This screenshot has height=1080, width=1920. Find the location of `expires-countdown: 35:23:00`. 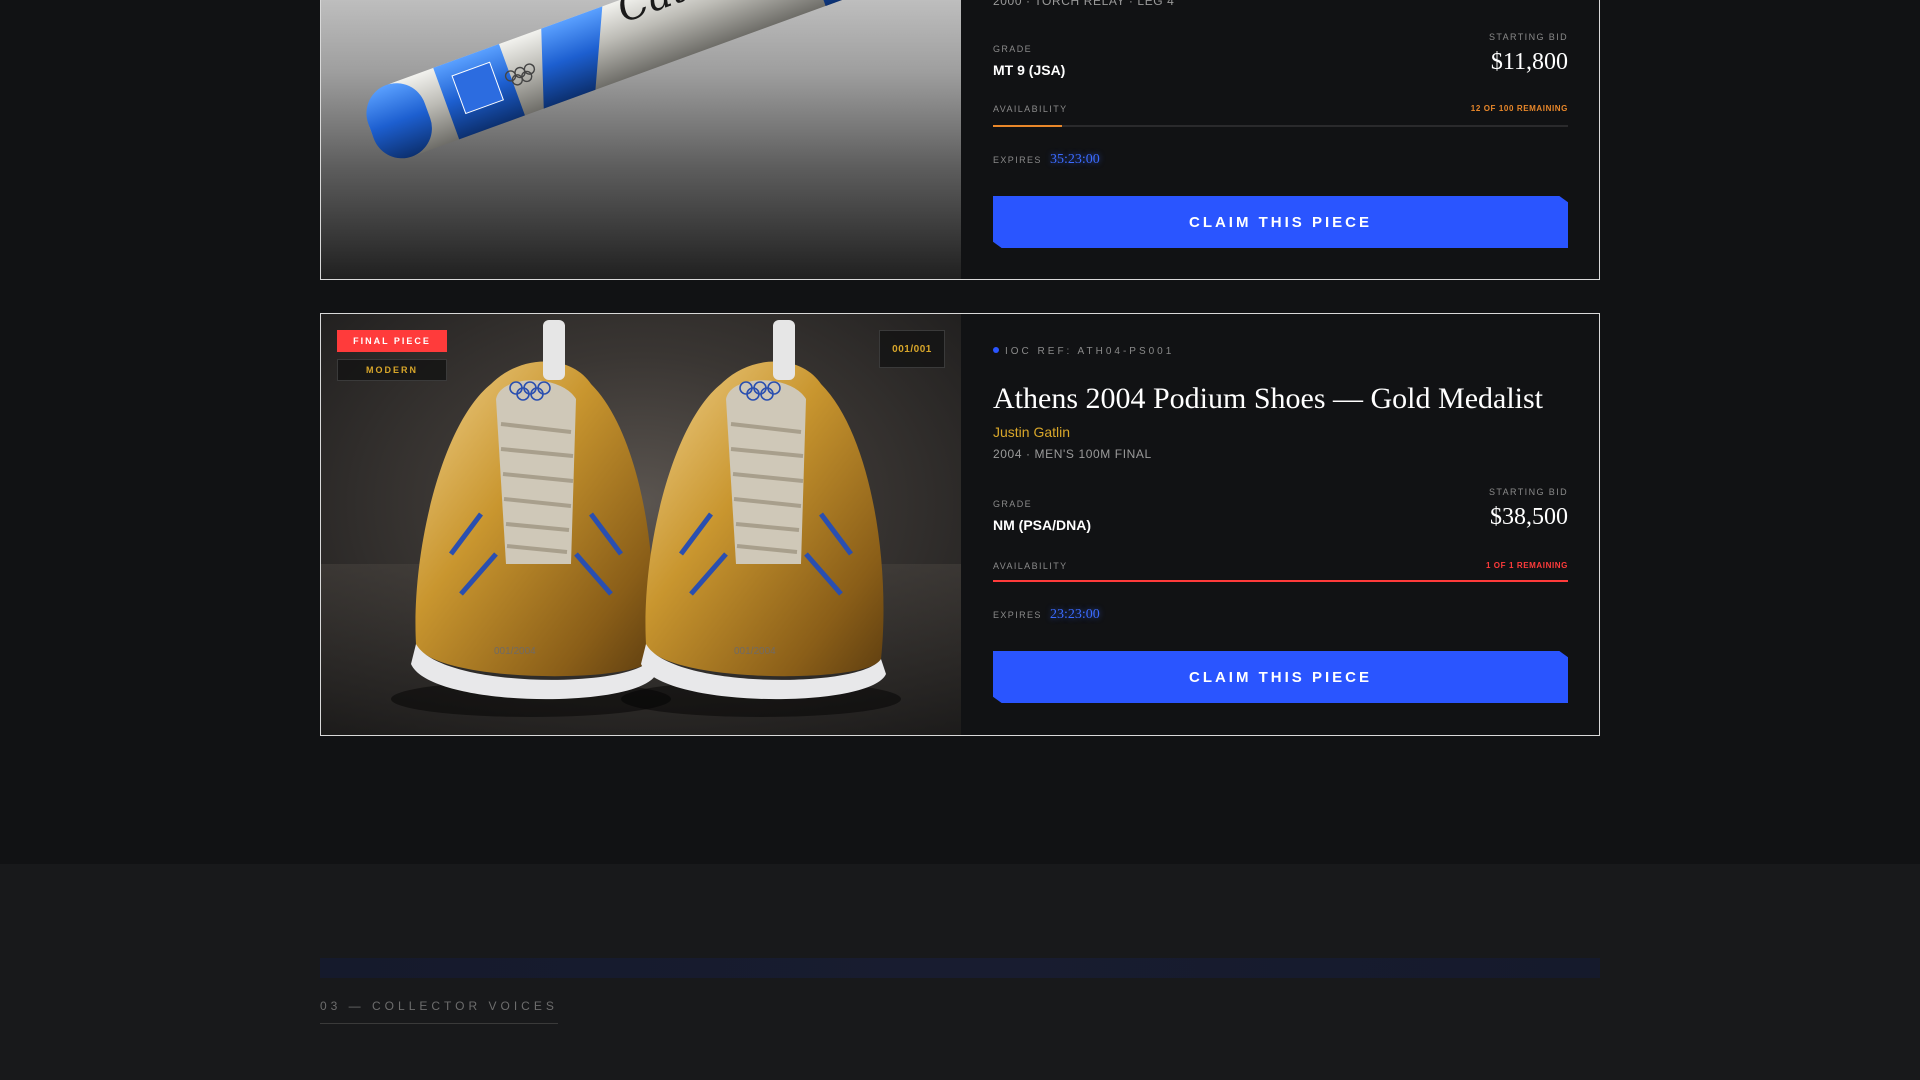

expires-countdown: 35:23:00 is located at coordinates (1075, 159).